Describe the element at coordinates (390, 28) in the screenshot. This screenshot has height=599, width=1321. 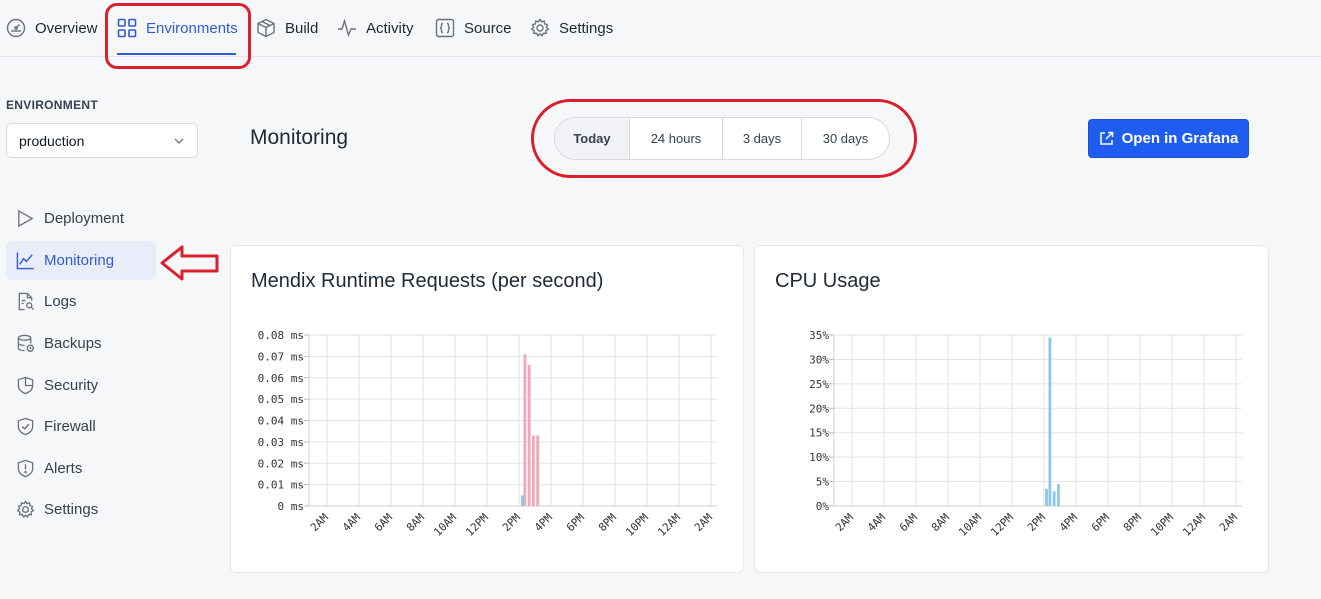
I see `tab-label: Activity` at that location.